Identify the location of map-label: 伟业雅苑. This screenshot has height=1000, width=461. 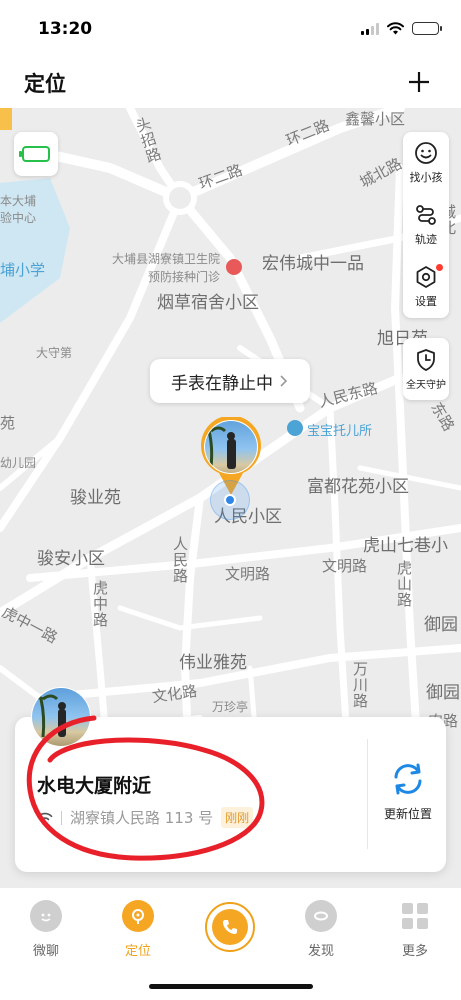
(213, 663).